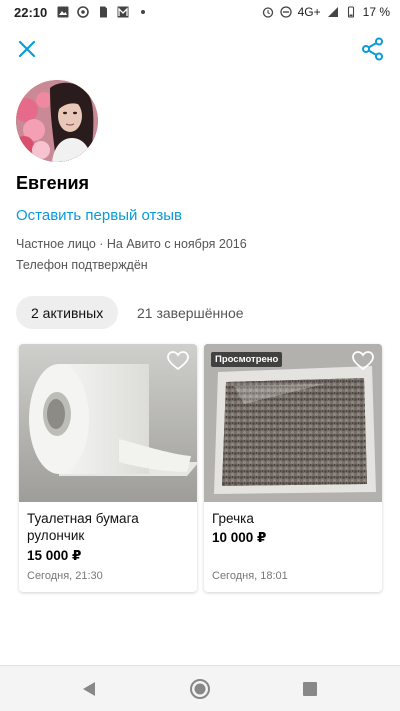 Image resolution: width=400 pixels, height=711 pixels. I want to click on status-time: 22:10, so click(31, 12).